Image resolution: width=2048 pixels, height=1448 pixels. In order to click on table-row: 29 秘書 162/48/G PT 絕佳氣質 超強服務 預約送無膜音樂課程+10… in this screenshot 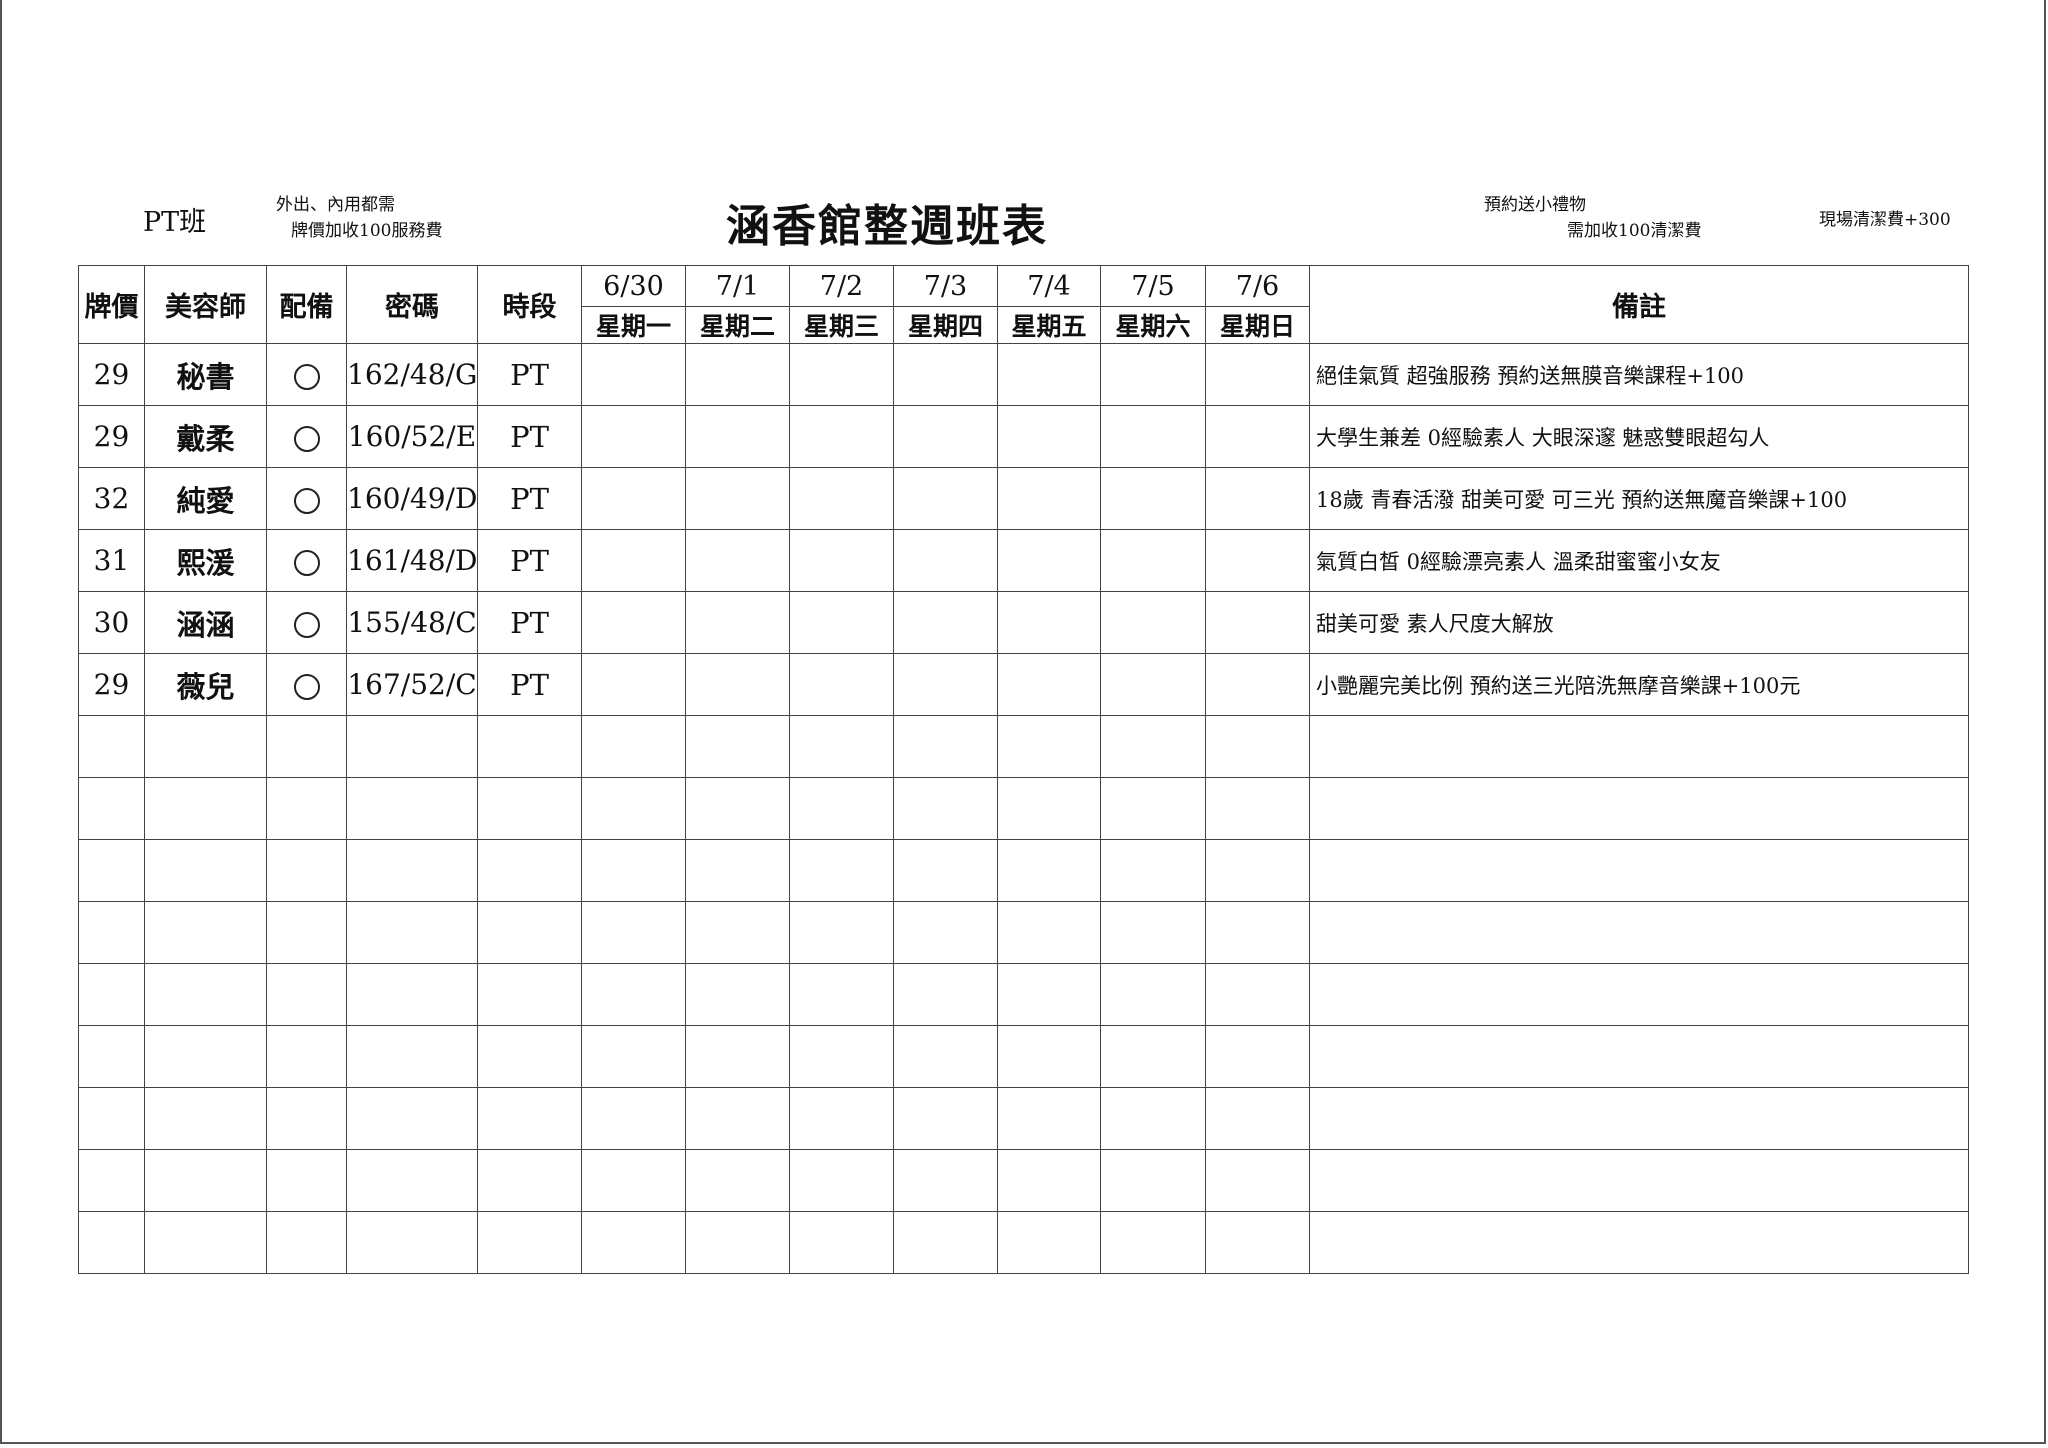, I will do `click(1023, 374)`.